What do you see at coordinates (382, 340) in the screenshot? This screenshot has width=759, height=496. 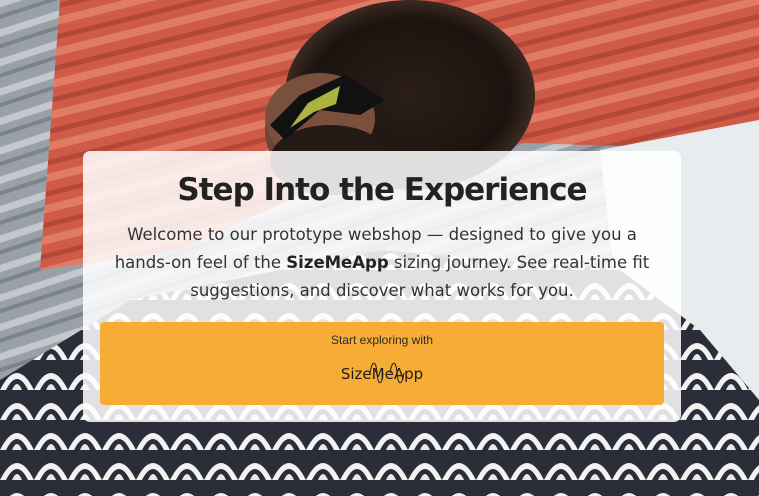 I see `start-exploring-label: Start exploring with` at bounding box center [382, 340].